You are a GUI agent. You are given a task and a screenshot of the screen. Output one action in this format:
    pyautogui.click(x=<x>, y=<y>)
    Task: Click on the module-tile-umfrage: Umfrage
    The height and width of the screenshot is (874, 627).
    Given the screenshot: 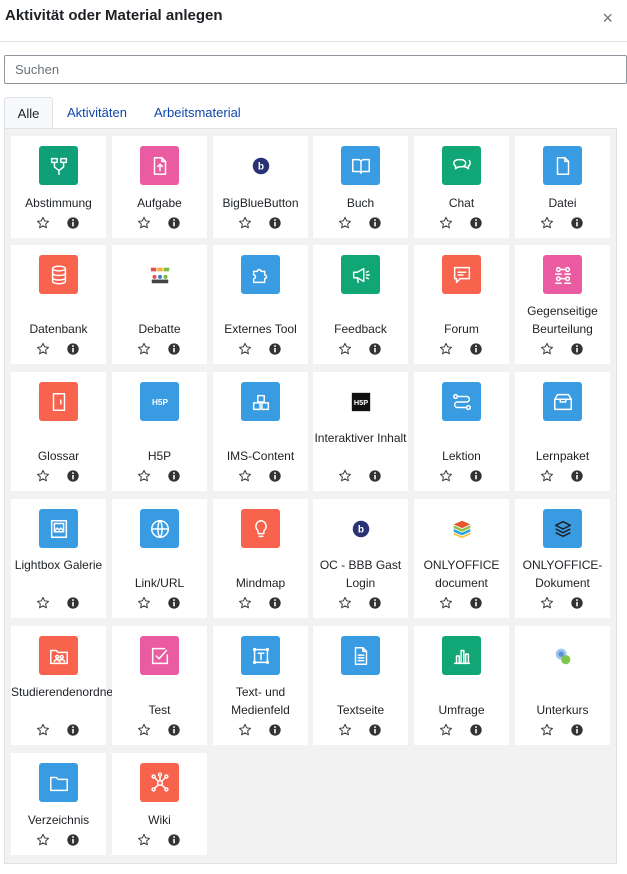 What is the action you would take?
    pyautogui.click(x=461, y=685)
    